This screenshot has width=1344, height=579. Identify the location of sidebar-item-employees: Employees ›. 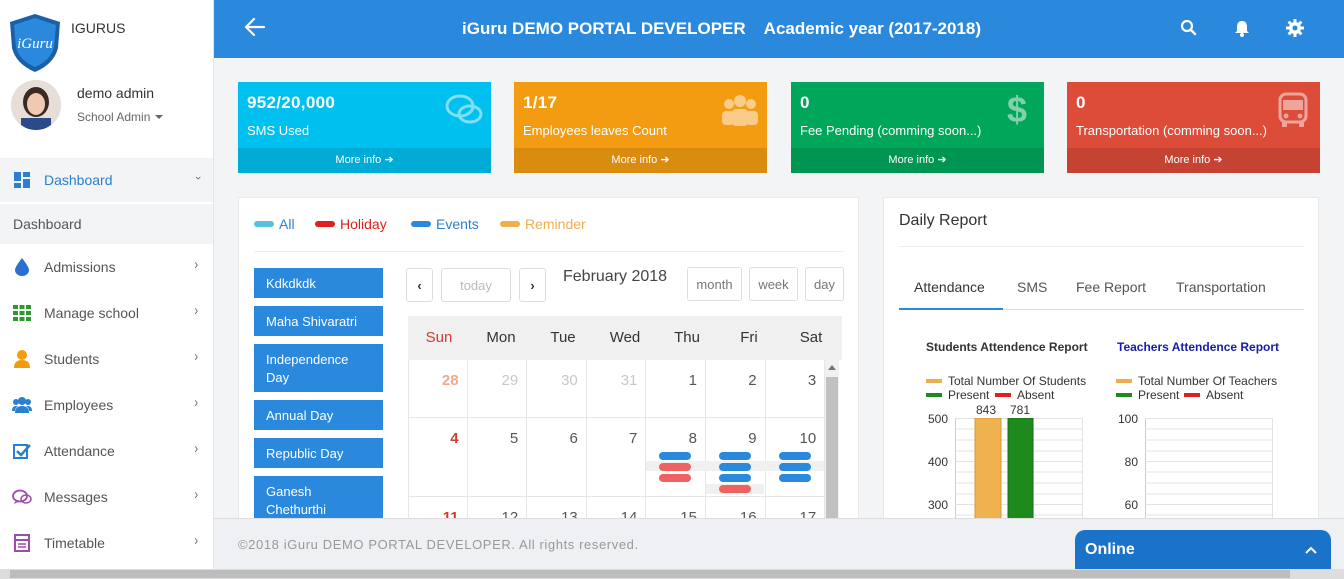
(106, 405).